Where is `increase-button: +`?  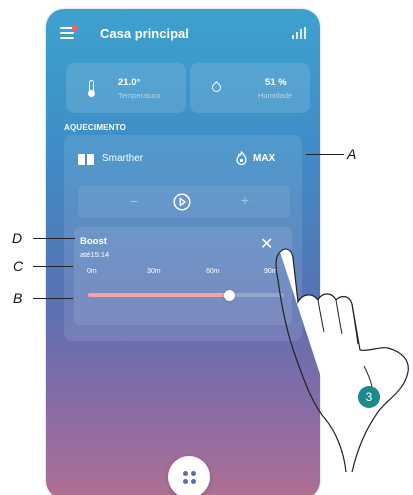 increase-button: + is located at coordinates (245, 200).